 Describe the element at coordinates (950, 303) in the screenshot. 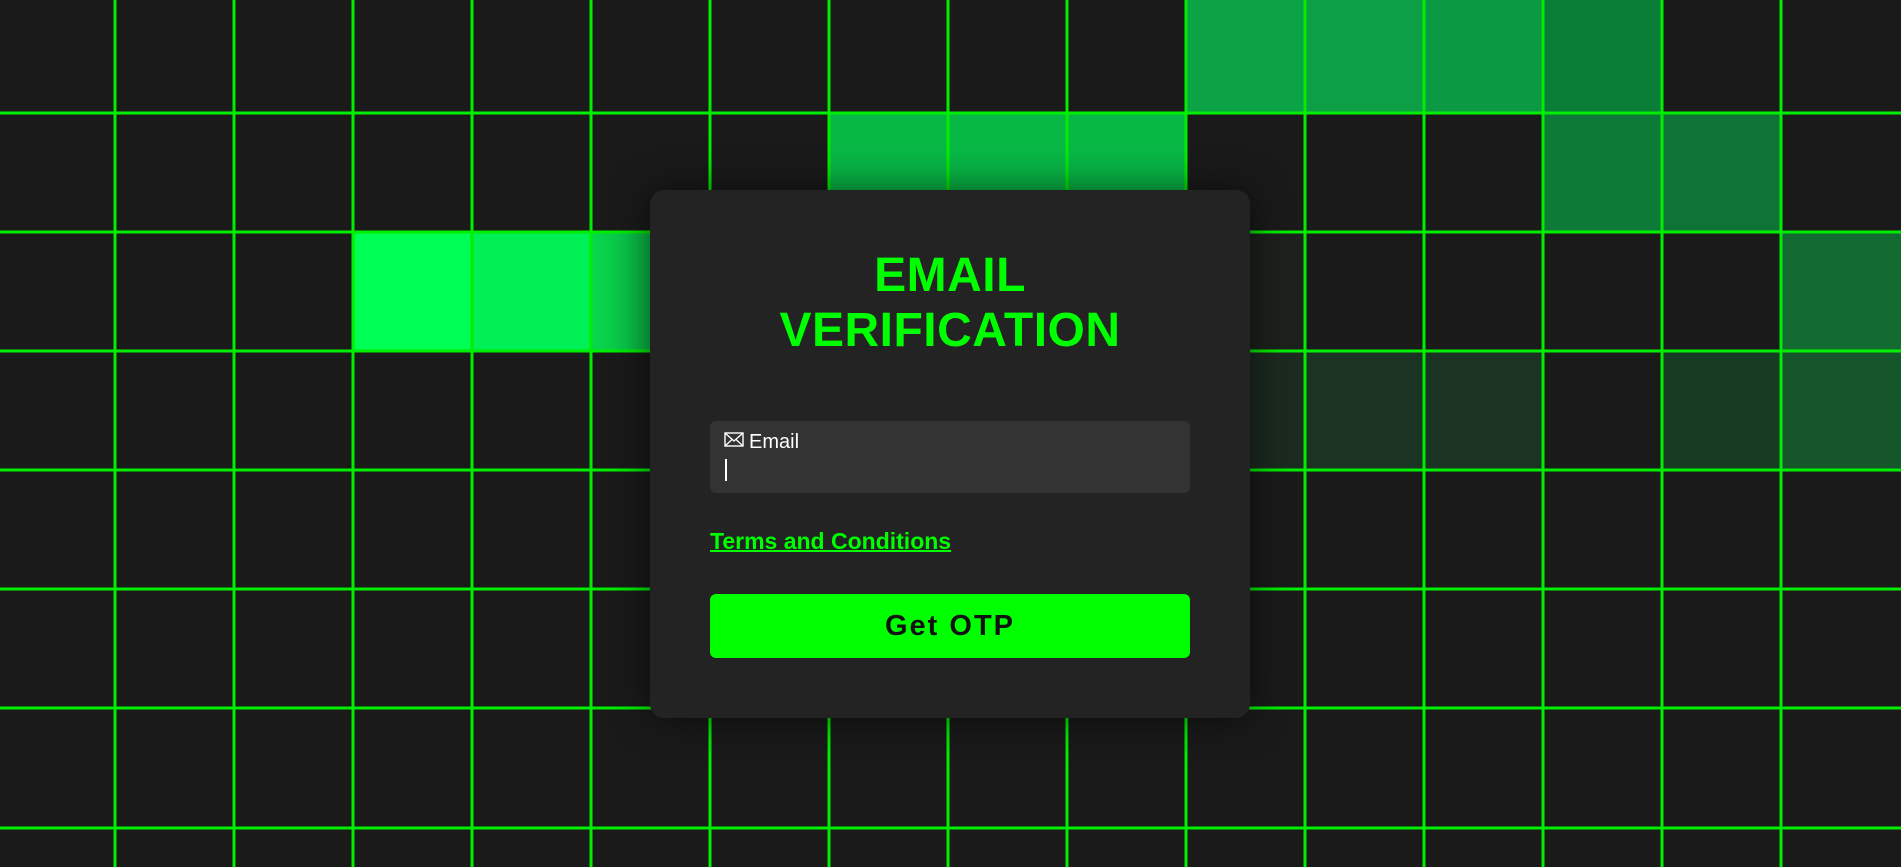

I see `page-title: EMAIL VERIFICATION` at that location.